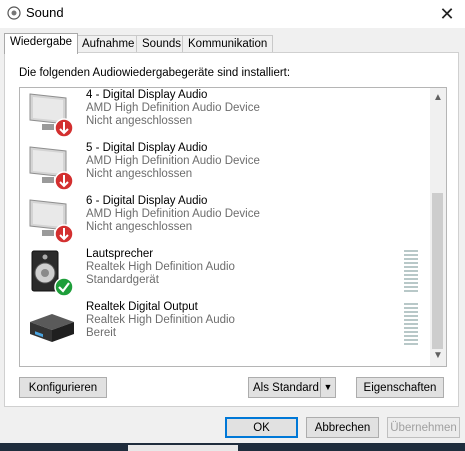  Describe the element at coordinates (438, 98) in the screenshot. I see `scroll-up-icon: ▲` at that location.